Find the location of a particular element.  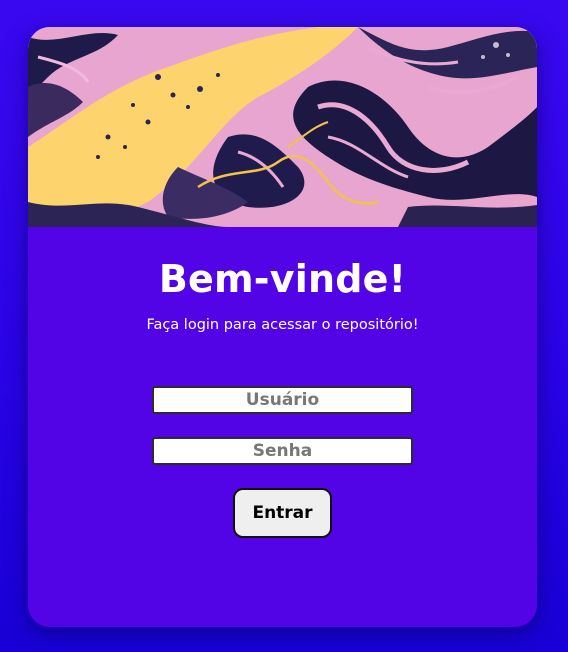

page-title: Bem-vinde! is located at coordinates (282, 279).